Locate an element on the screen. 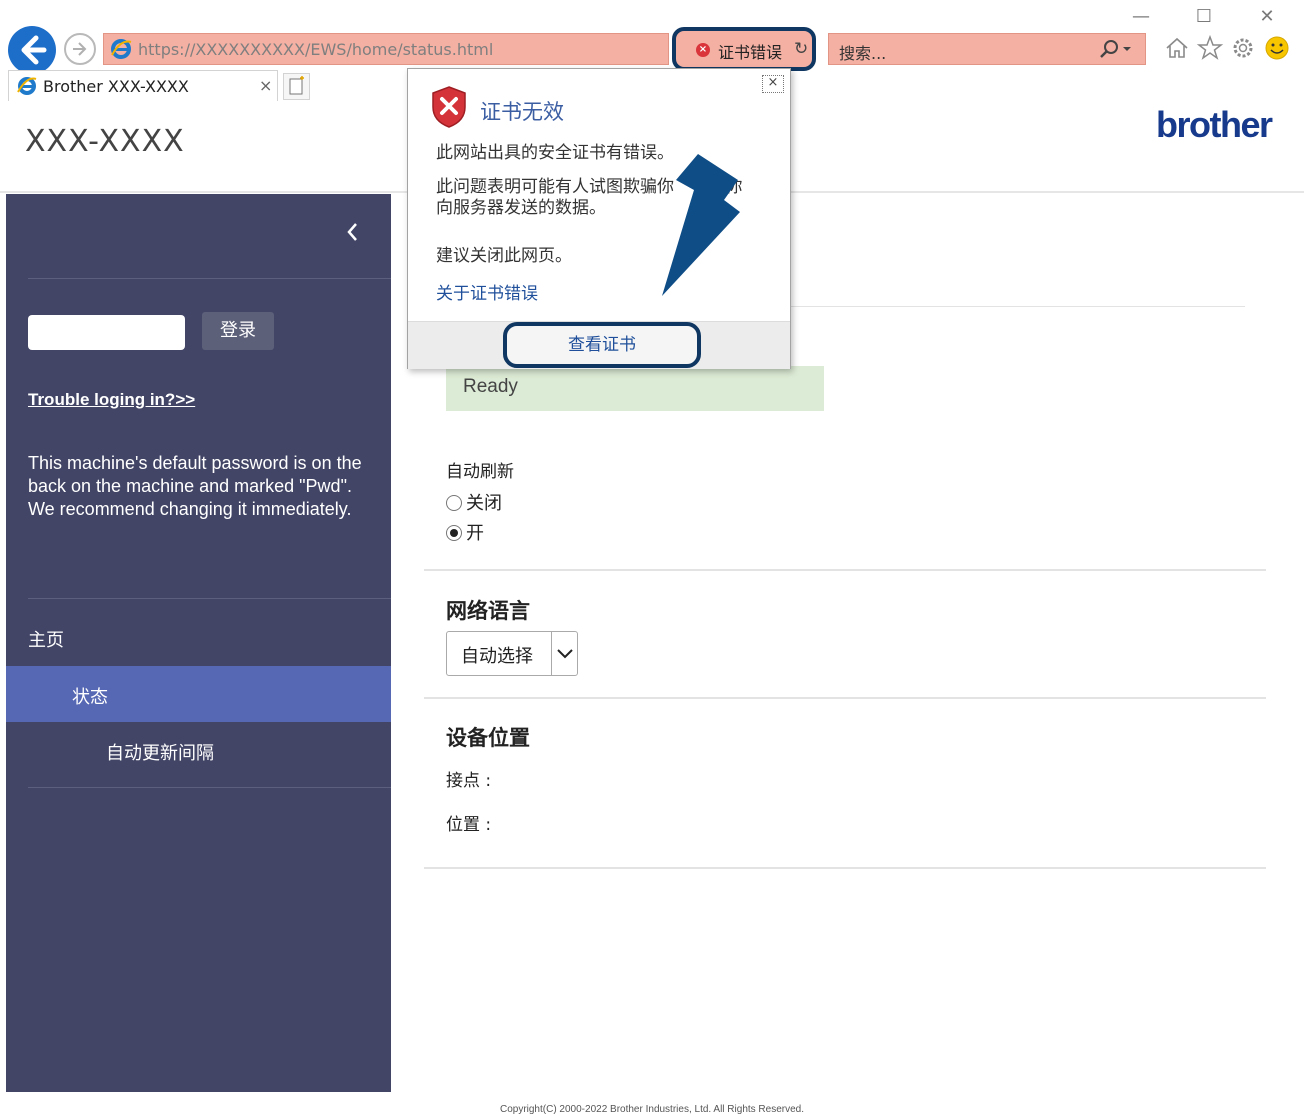 This screenshot has width=1304, height=1117. sidebar-item-label: 状态 is located at coordinates (90, 697).